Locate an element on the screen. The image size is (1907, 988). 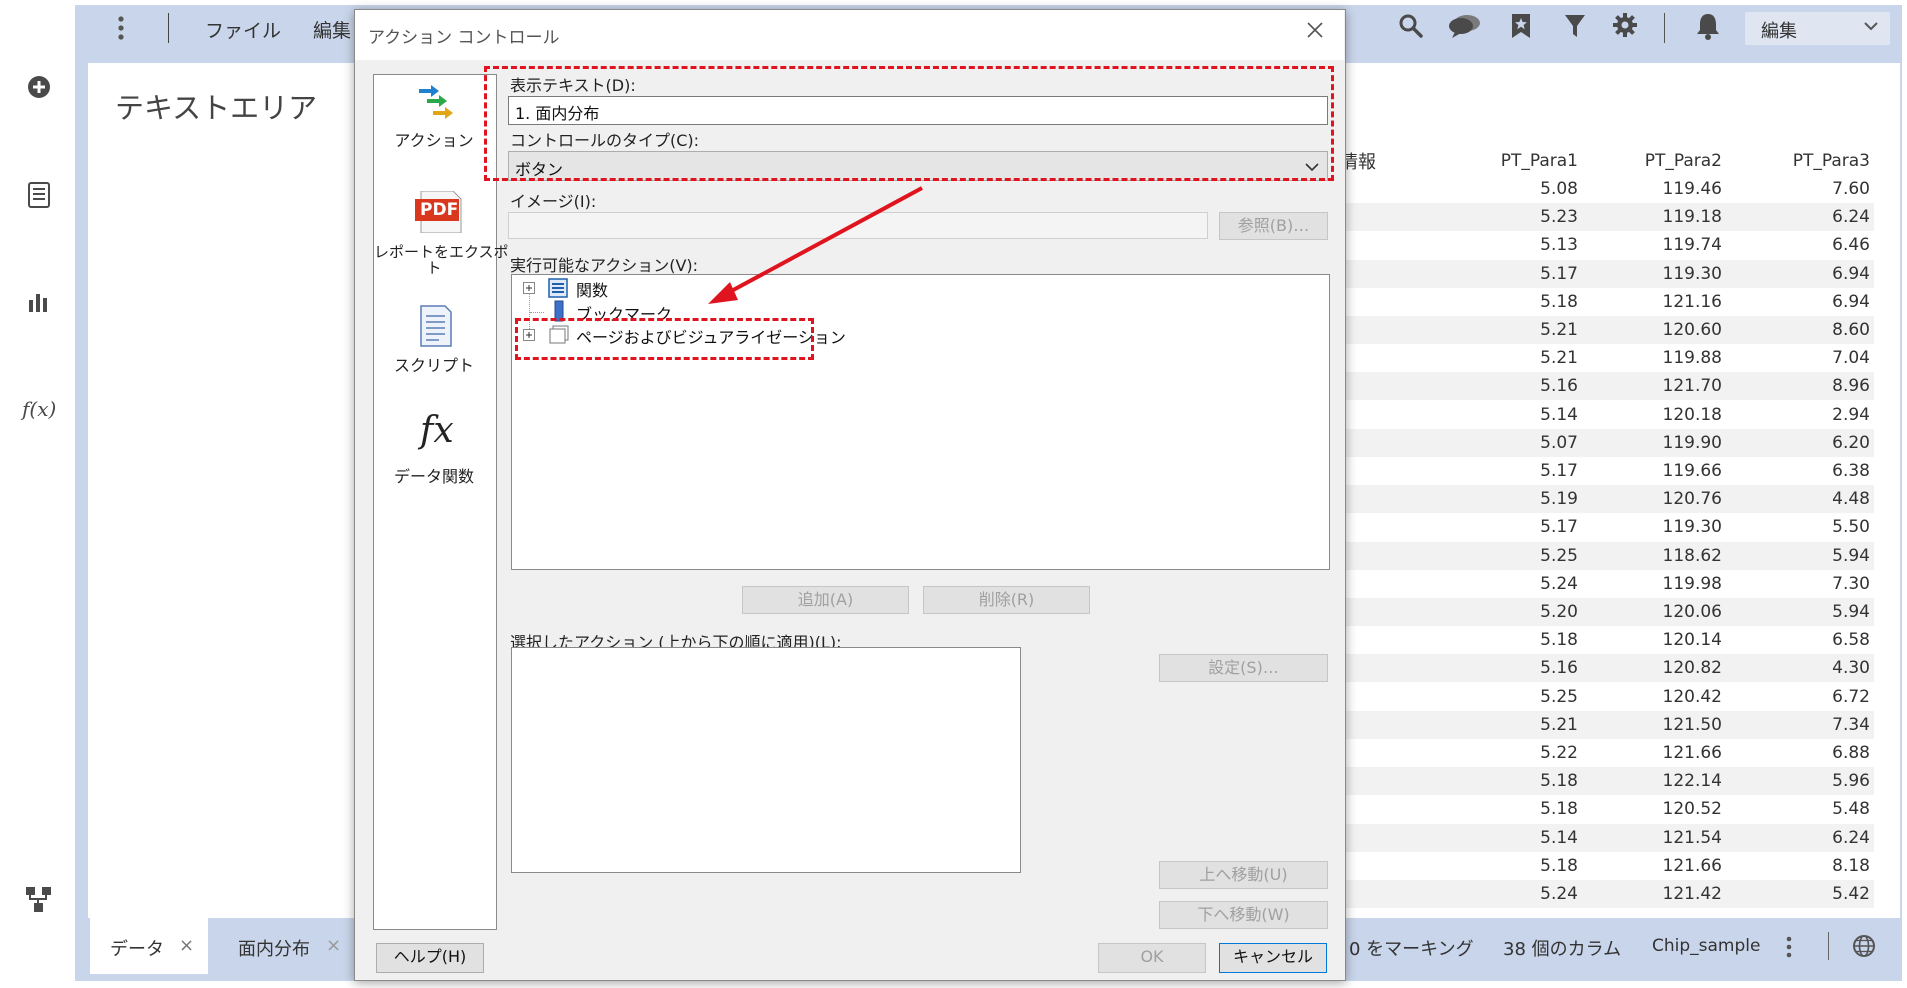
table-cell: 4.48 is located at coordinates (1825, 499).